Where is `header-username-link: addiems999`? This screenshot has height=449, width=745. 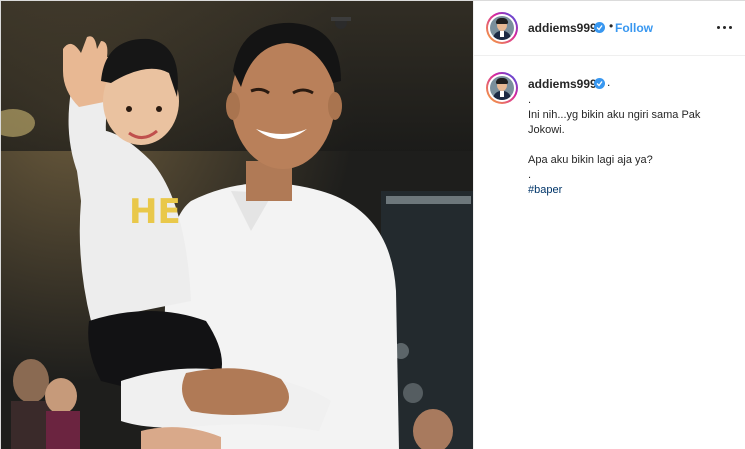
header-username-link: addiems999 is located at coordinates (562, 28).